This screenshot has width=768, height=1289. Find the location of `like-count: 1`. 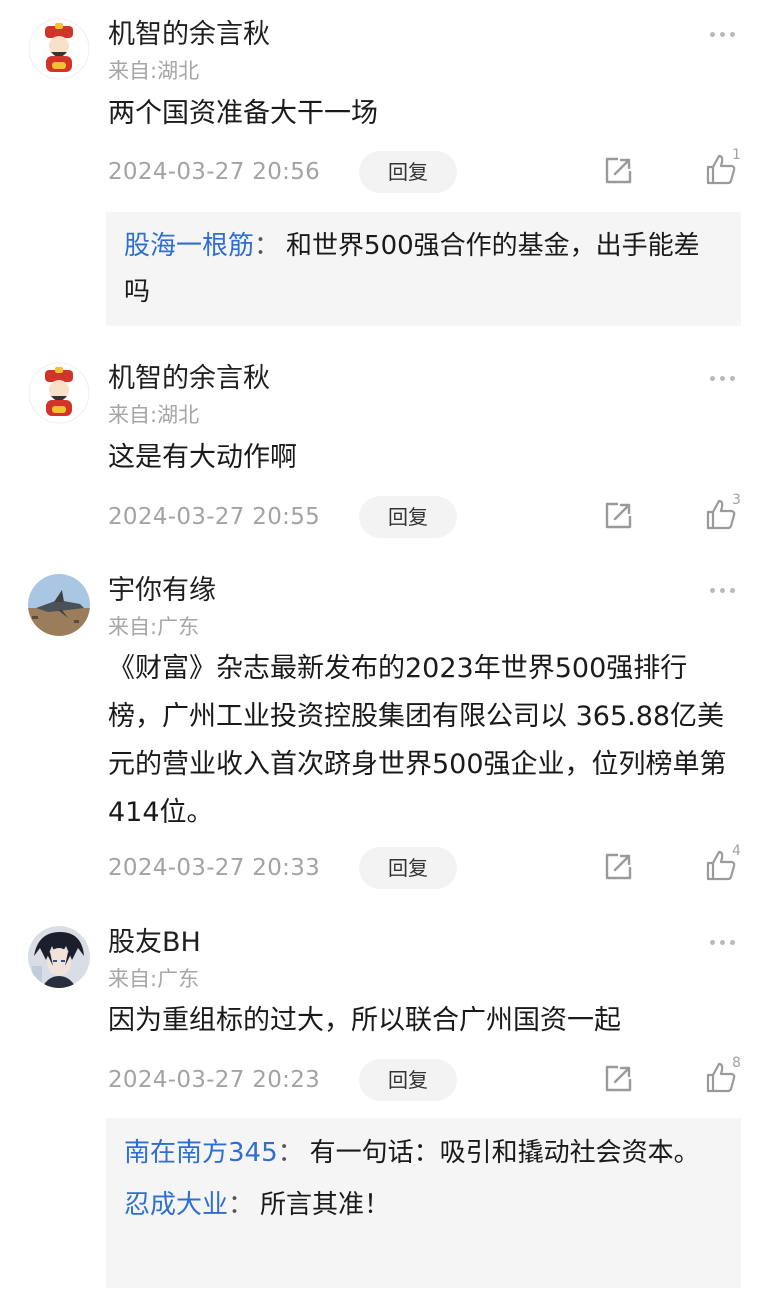

like-count: 1 is located at coordinates (736, 155).